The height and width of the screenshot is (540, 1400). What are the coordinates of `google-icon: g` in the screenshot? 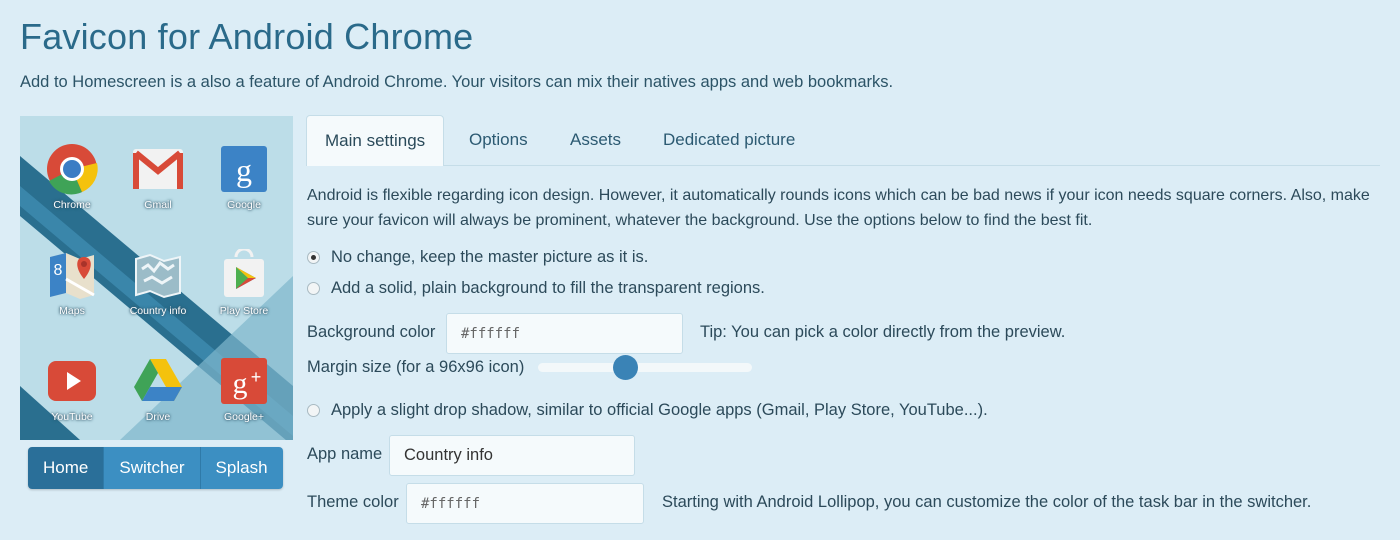 It's located at (244, 169).